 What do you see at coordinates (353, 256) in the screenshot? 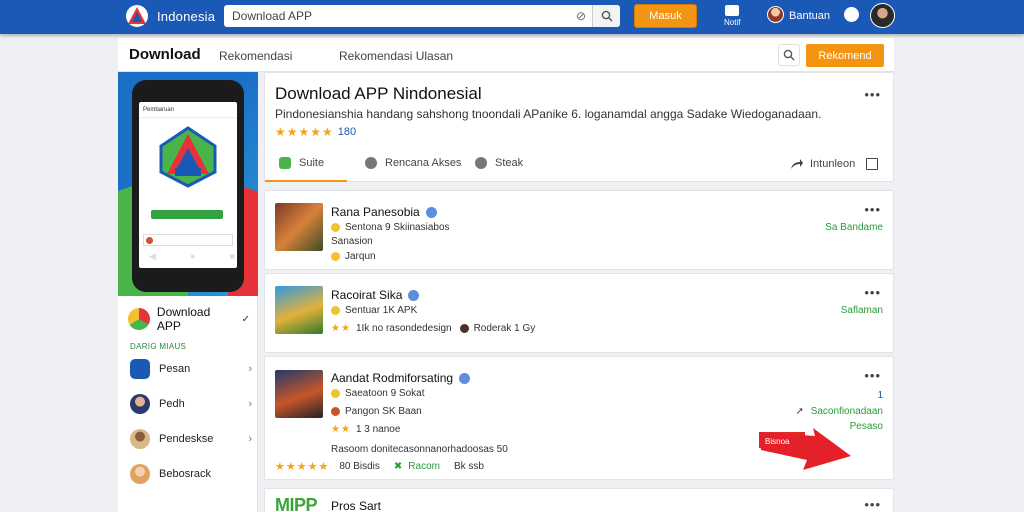
I see `app-meta-line: Jarqun` at bounding box center [353, 256].